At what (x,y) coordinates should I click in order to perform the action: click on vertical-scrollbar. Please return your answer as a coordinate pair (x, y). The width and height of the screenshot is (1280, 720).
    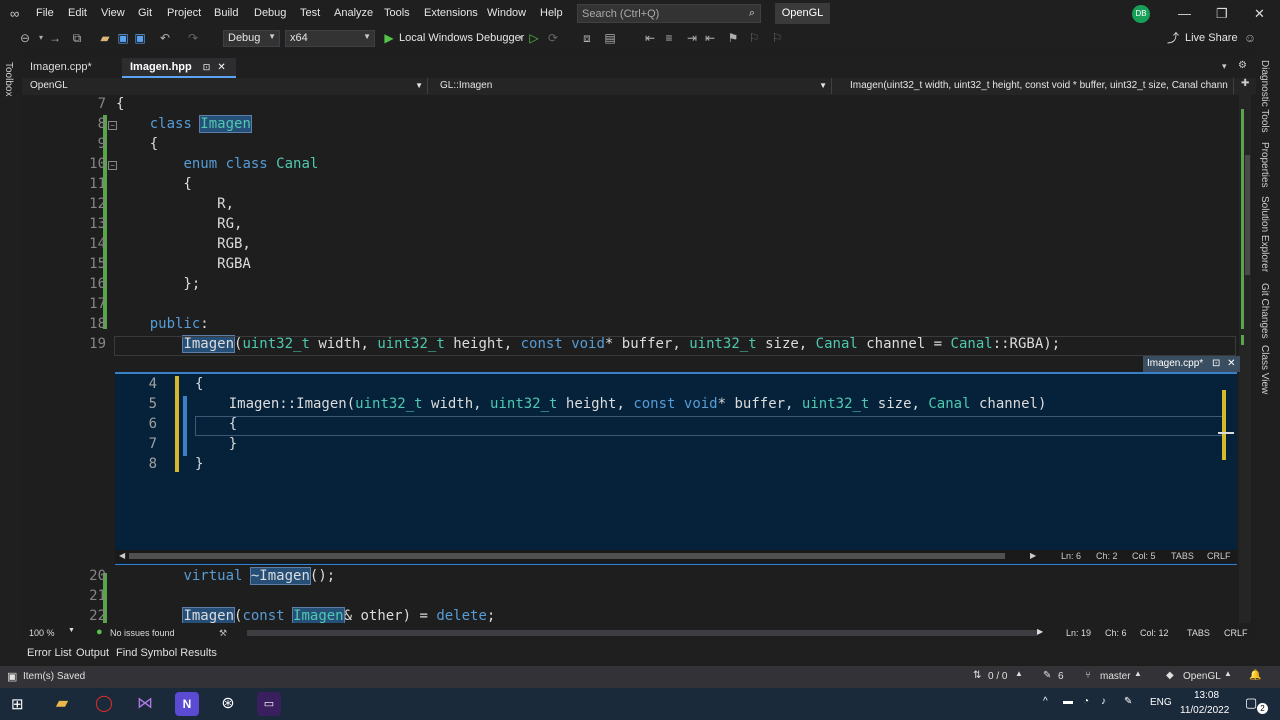
    Looking at the image, I should click on (1245, 359).